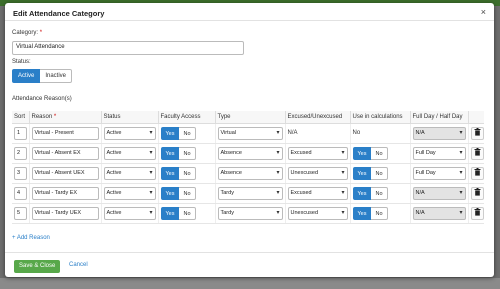  I want to click on table-cell: Unexcused, so click(317, 173).